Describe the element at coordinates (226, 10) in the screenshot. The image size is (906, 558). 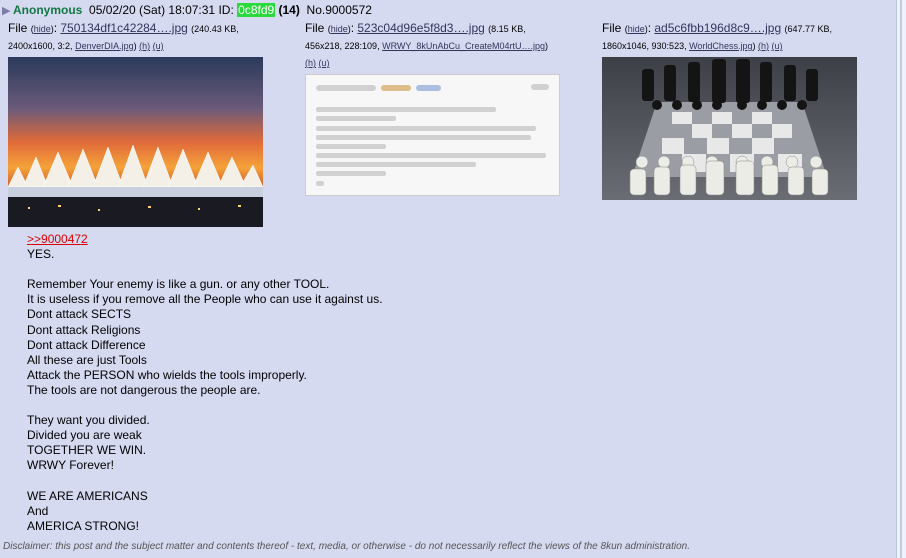
I see `id-label: ID:` at that location.